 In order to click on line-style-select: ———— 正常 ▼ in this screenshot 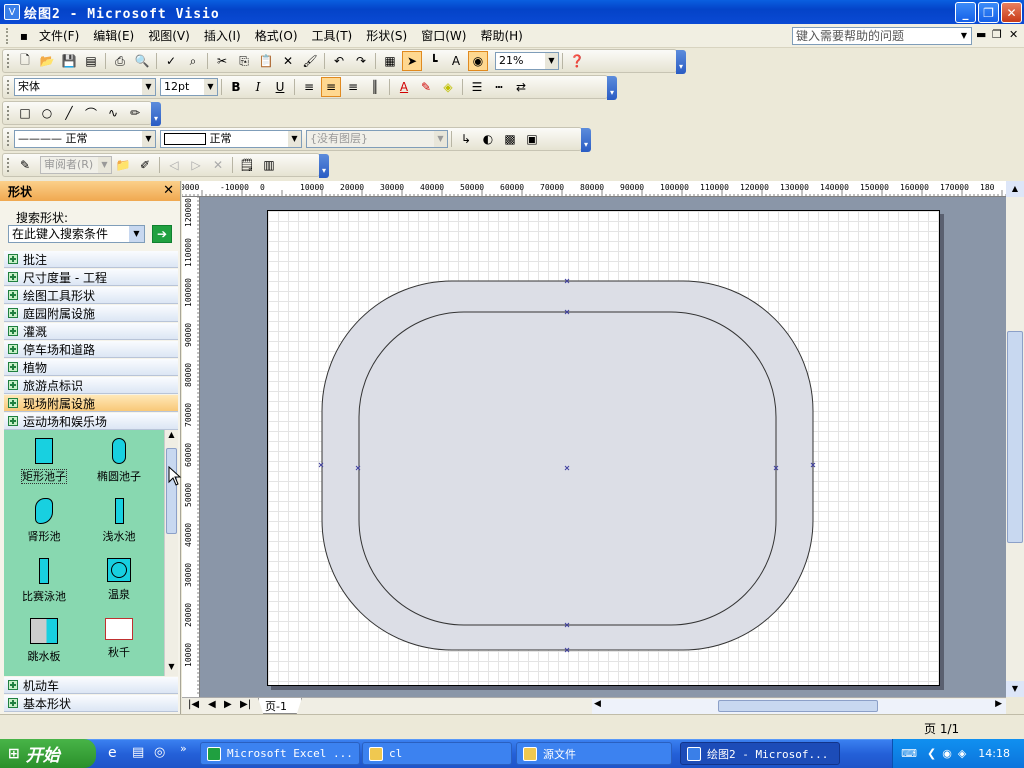, I will do `click(85, 139)`.